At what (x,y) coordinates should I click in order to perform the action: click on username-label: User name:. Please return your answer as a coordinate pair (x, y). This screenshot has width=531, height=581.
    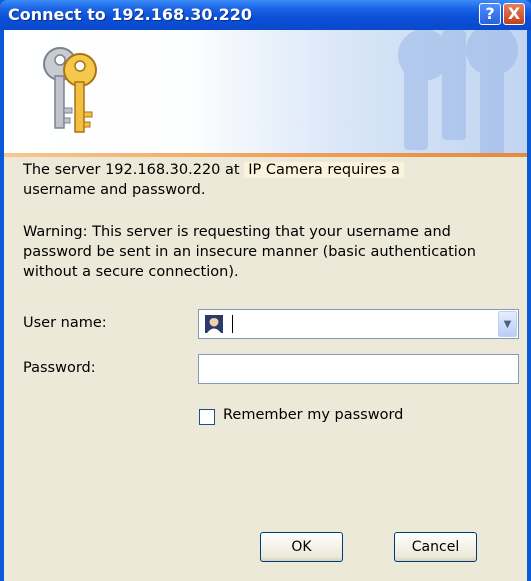
    Looking at the image, I should click on (65, 323).